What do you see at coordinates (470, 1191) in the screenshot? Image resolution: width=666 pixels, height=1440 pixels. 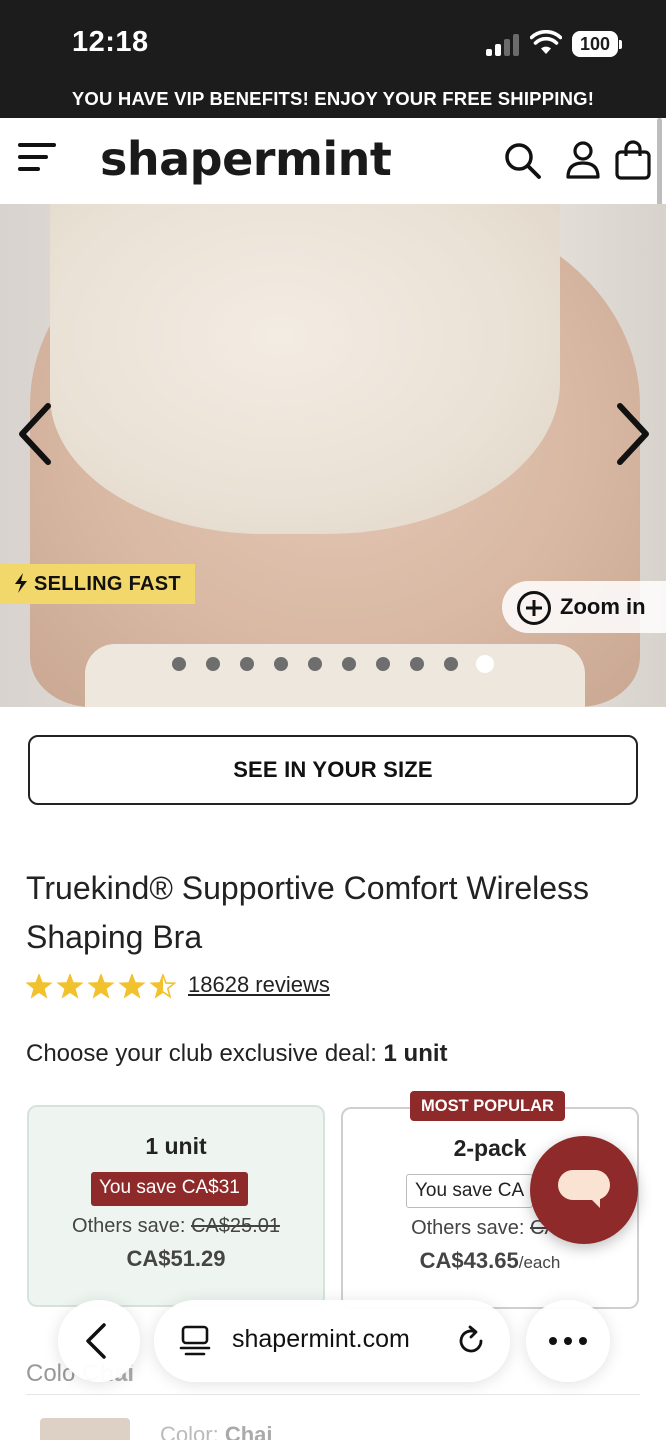 I see `save-badge: You save CA` at bounding box center [470, 1191].